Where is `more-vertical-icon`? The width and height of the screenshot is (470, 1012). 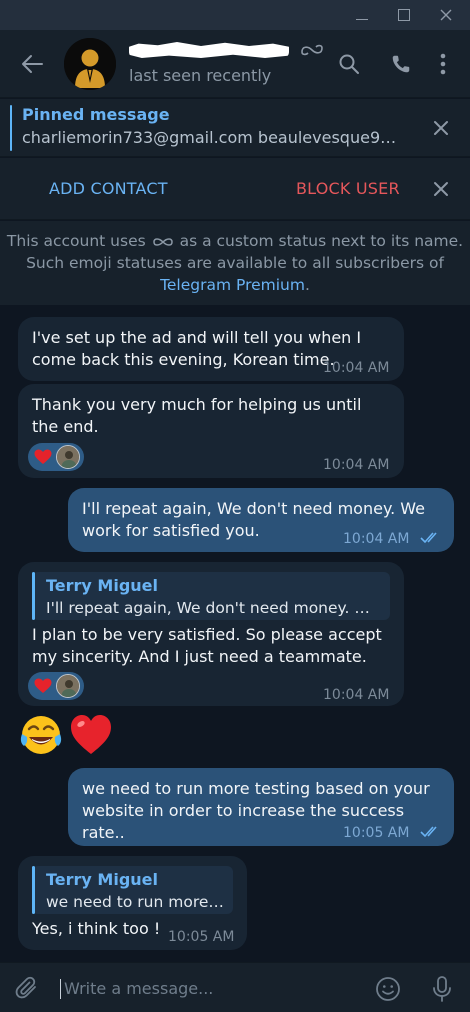 more-vertical-icon is located at coordinates (443, 64).